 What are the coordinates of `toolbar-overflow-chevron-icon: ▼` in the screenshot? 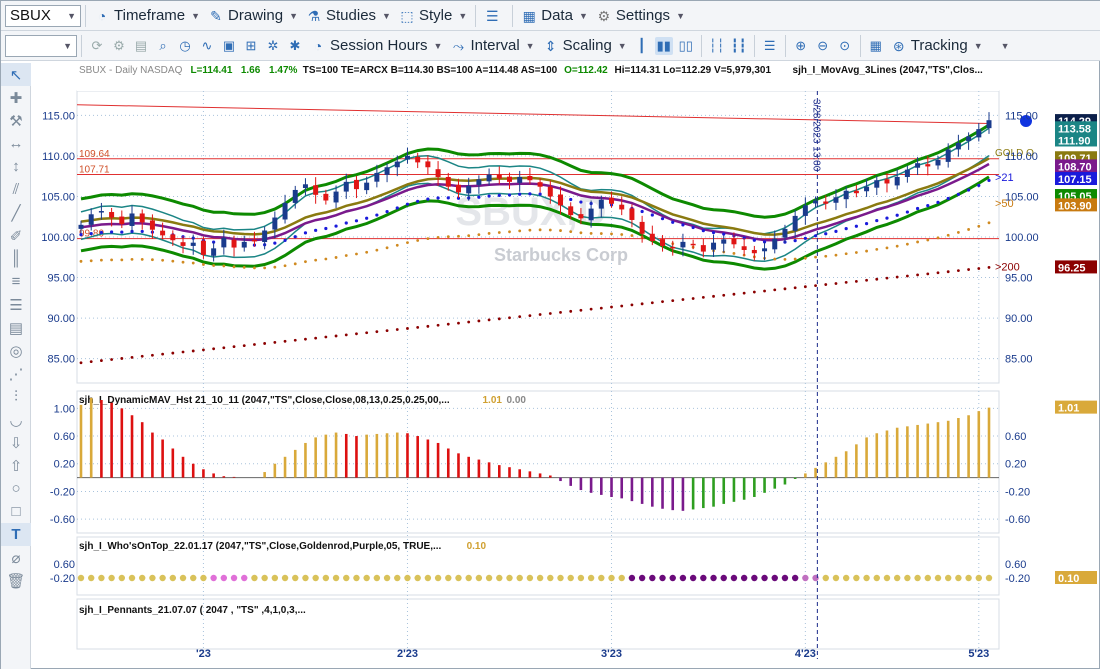 It's located at (1005, 46).